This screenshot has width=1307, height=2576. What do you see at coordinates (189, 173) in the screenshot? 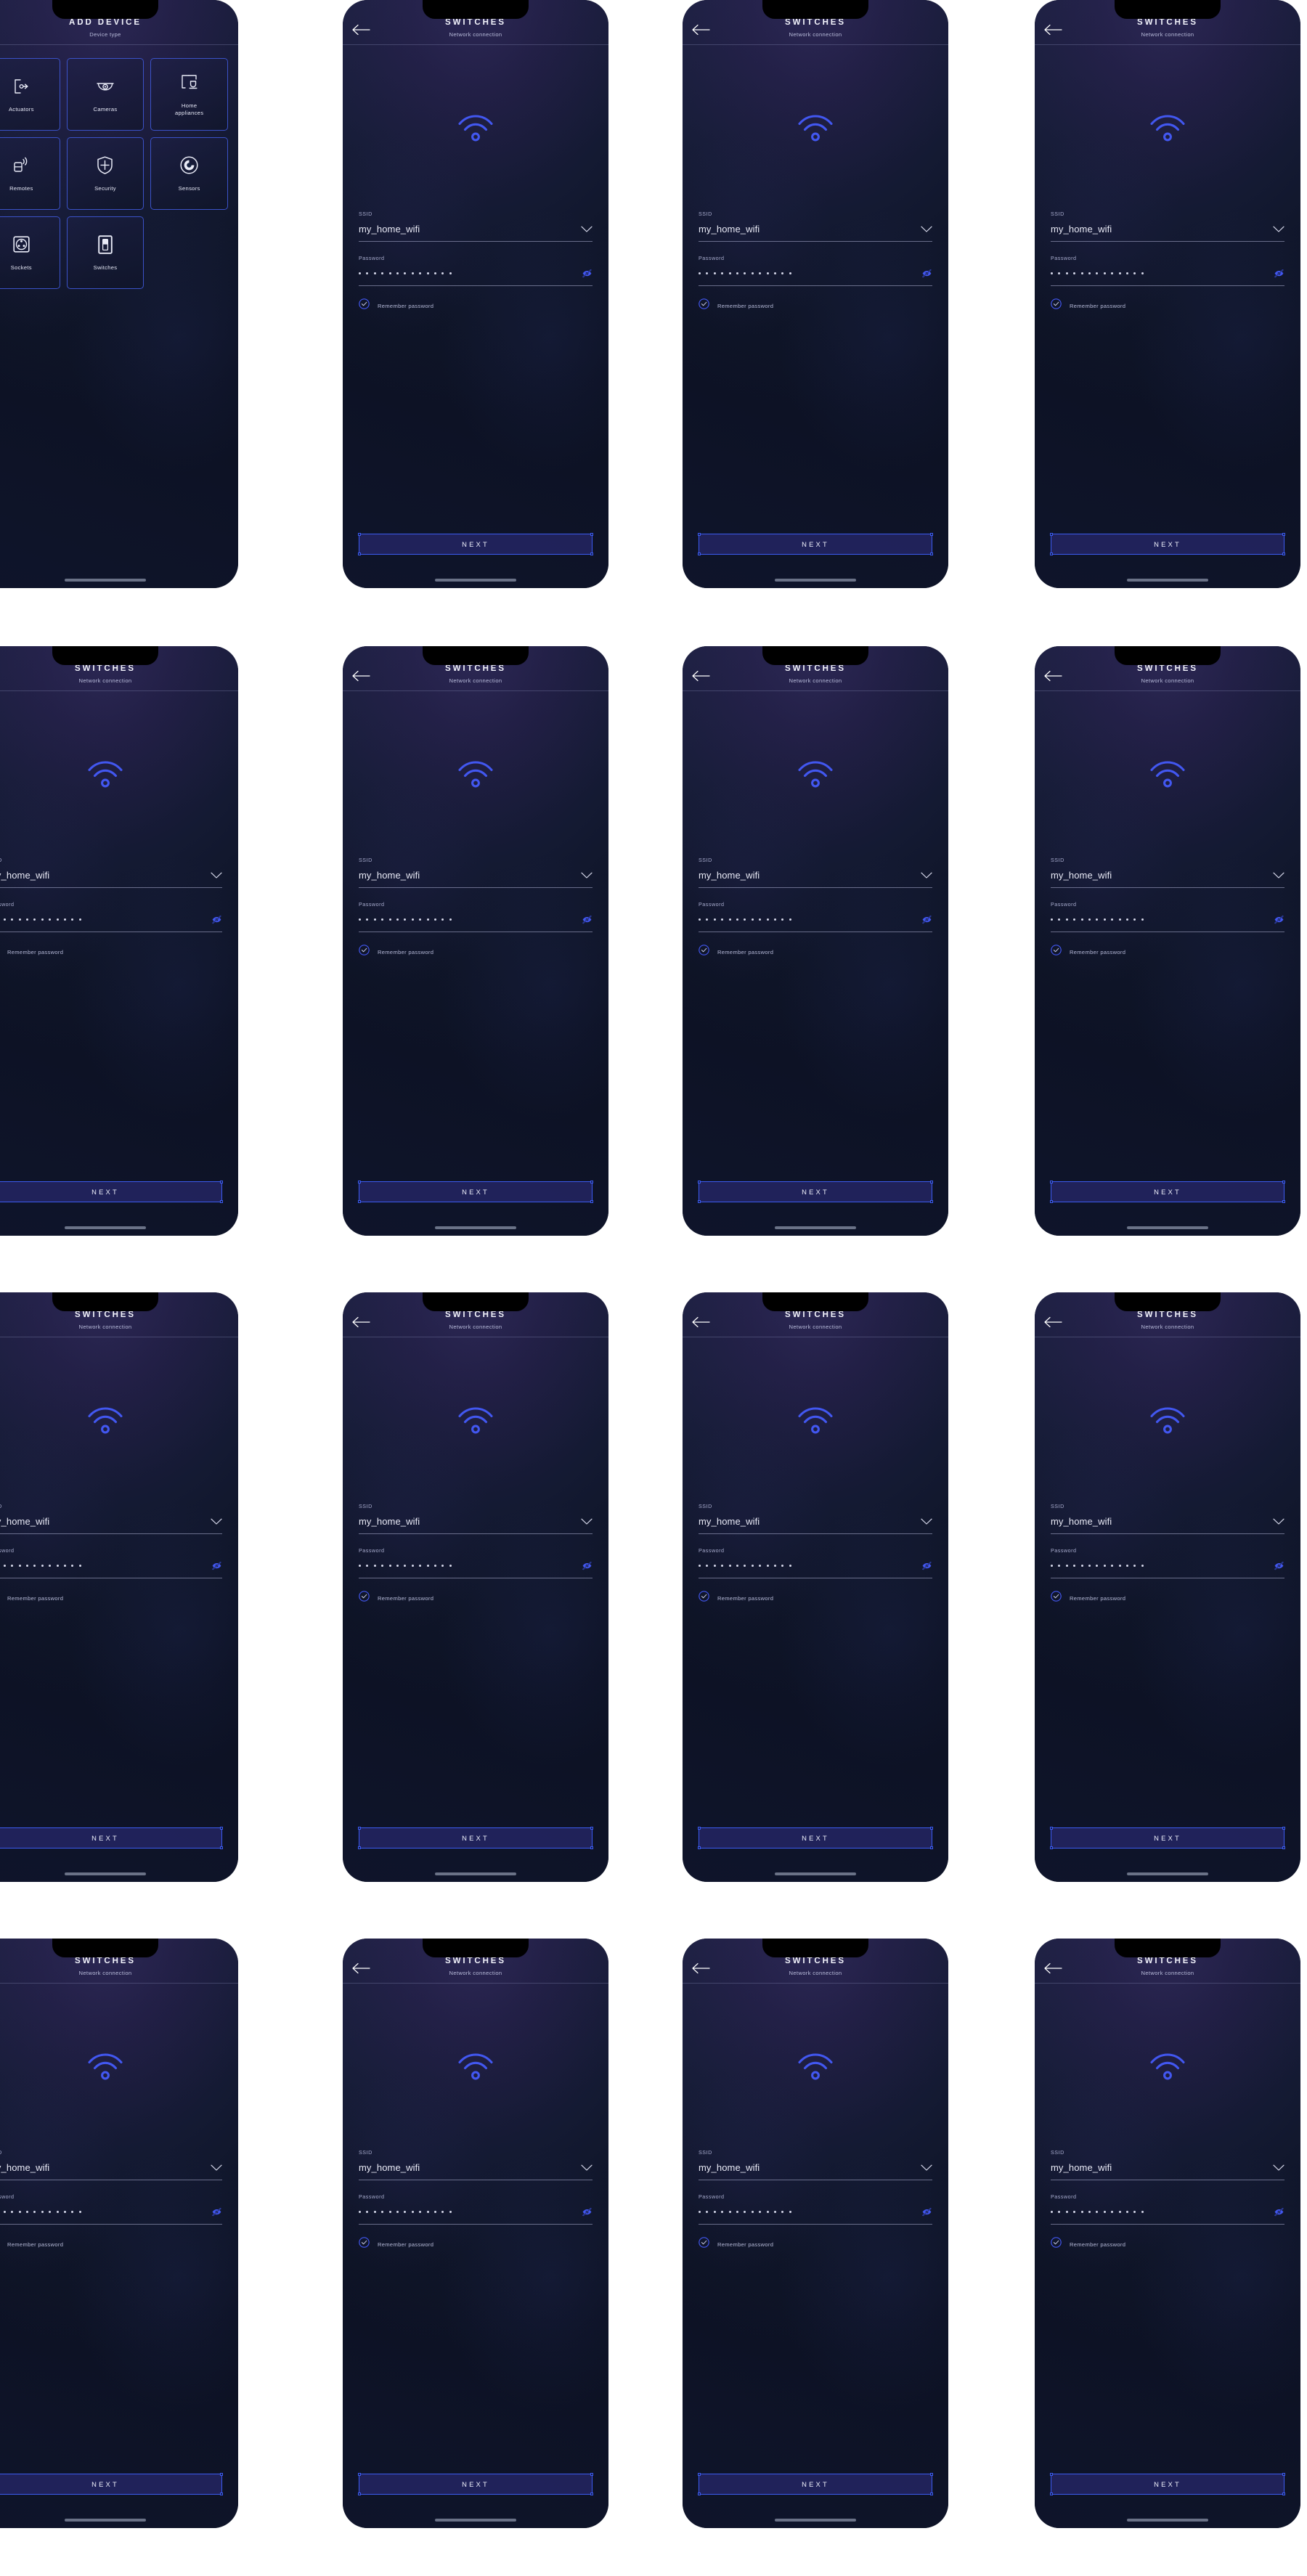
I see `device-type-tile-sensors: Sensors` at bounding box center [189, 173].